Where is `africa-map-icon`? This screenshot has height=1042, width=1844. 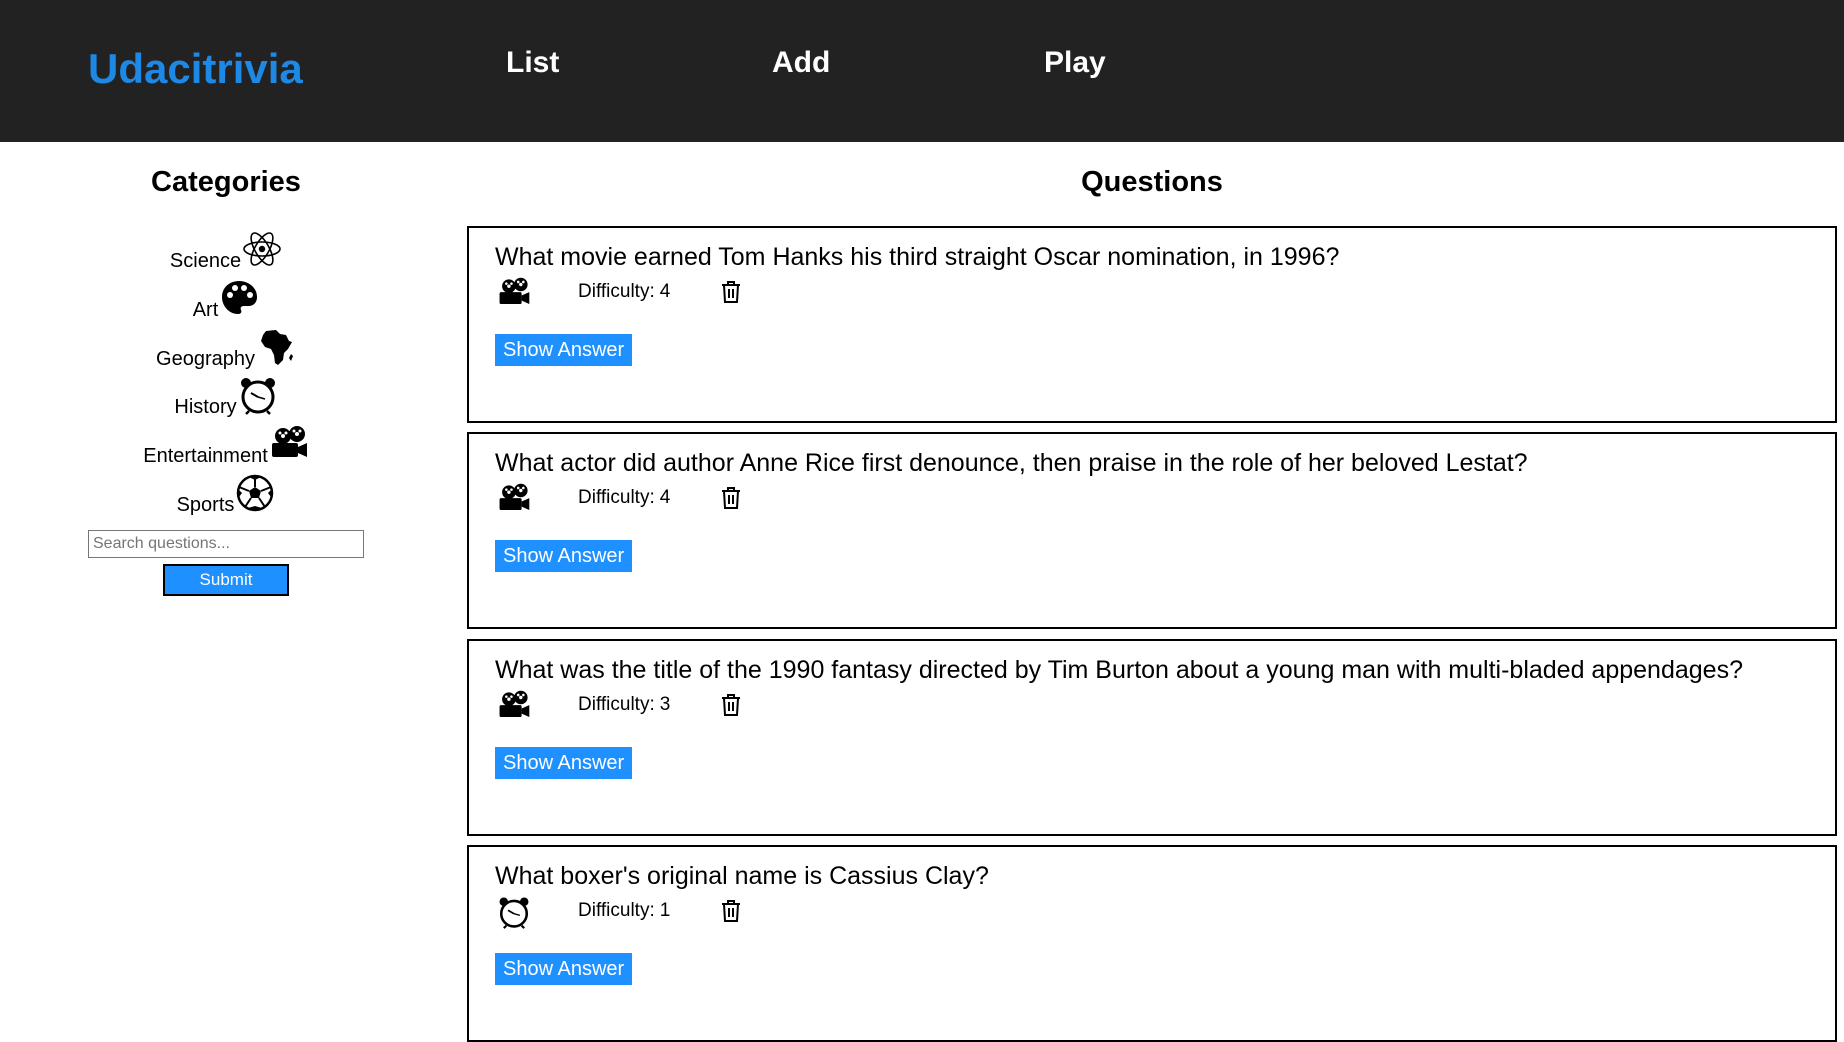 africa-map-icon is located at coordinates (276, 347).